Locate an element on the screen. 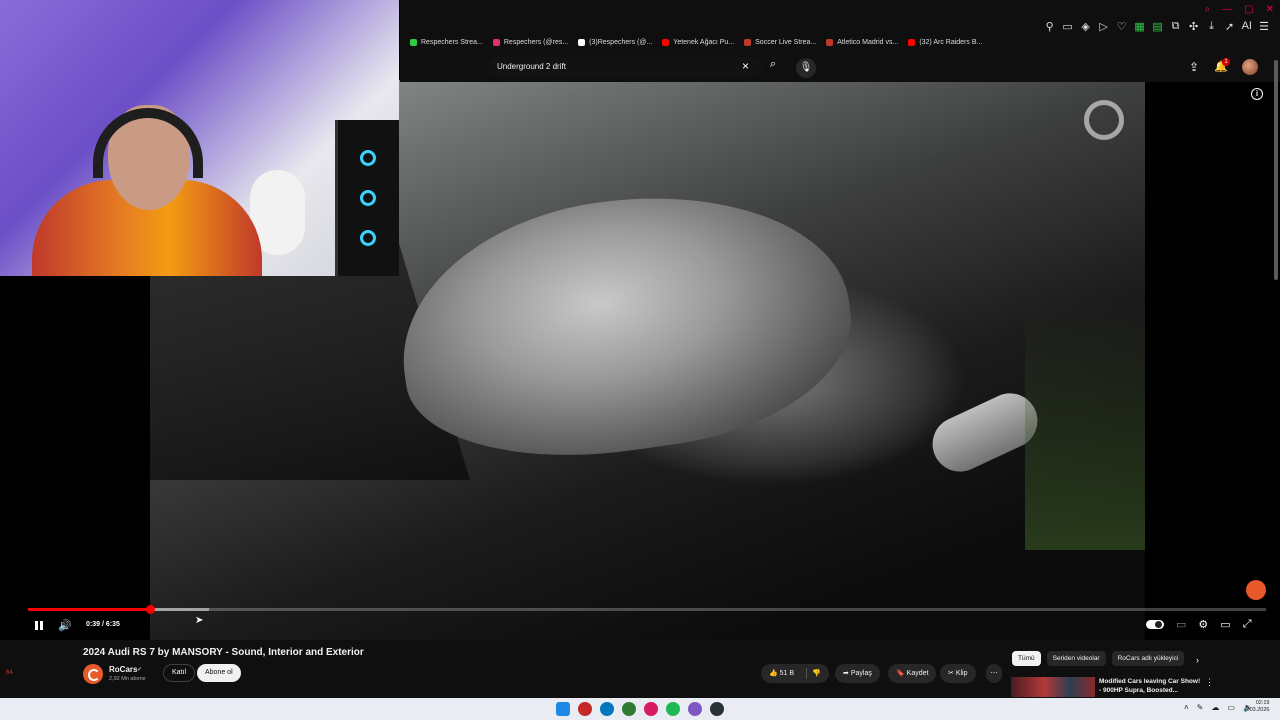 The height and width of the screenshot is (720, 1280). recommendation-menu-icon: ⋮ is located at coordinates (1209, 682).